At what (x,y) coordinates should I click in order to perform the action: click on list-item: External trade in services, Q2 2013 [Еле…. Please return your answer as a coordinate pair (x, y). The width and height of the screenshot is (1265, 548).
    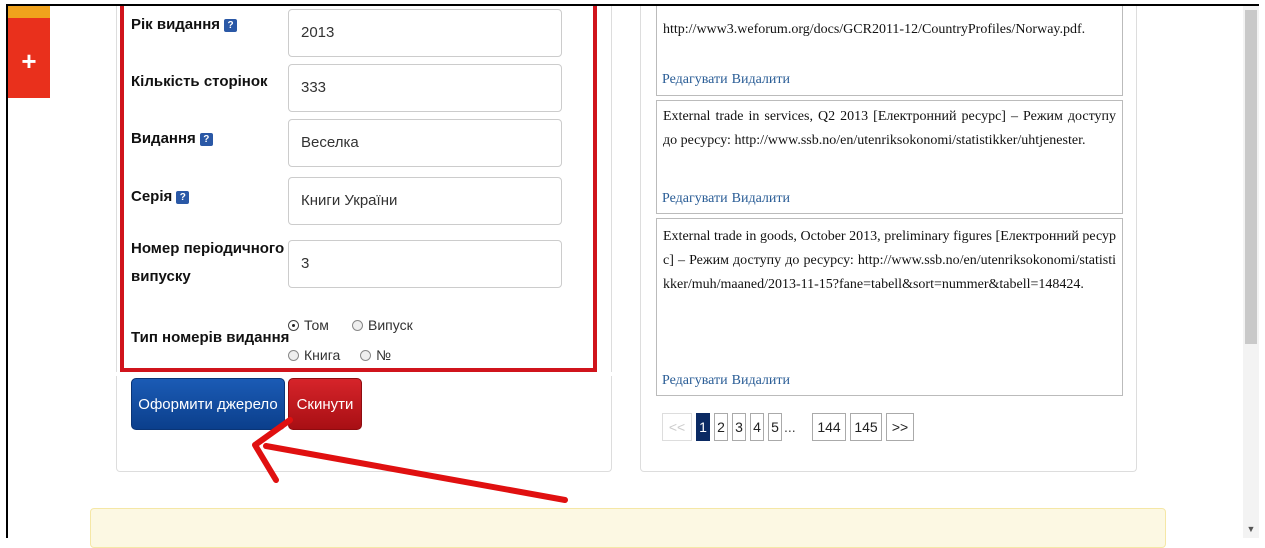
    Looking at the image, I should click on (889, 157).